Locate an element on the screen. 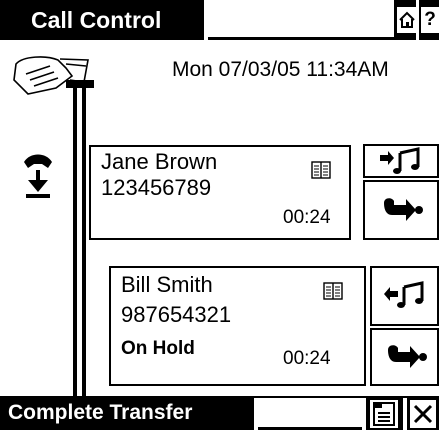  music-on-hold-button is located at coordinates (401, 161).